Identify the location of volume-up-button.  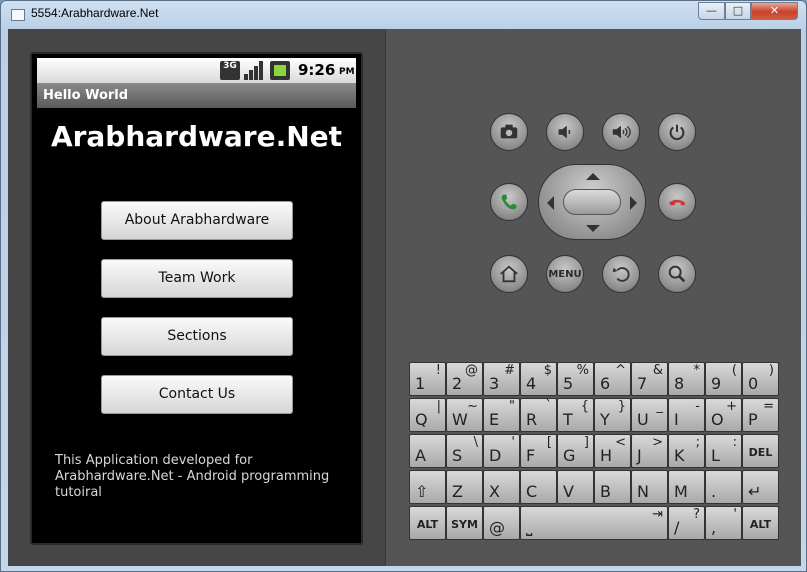
(621, 132).